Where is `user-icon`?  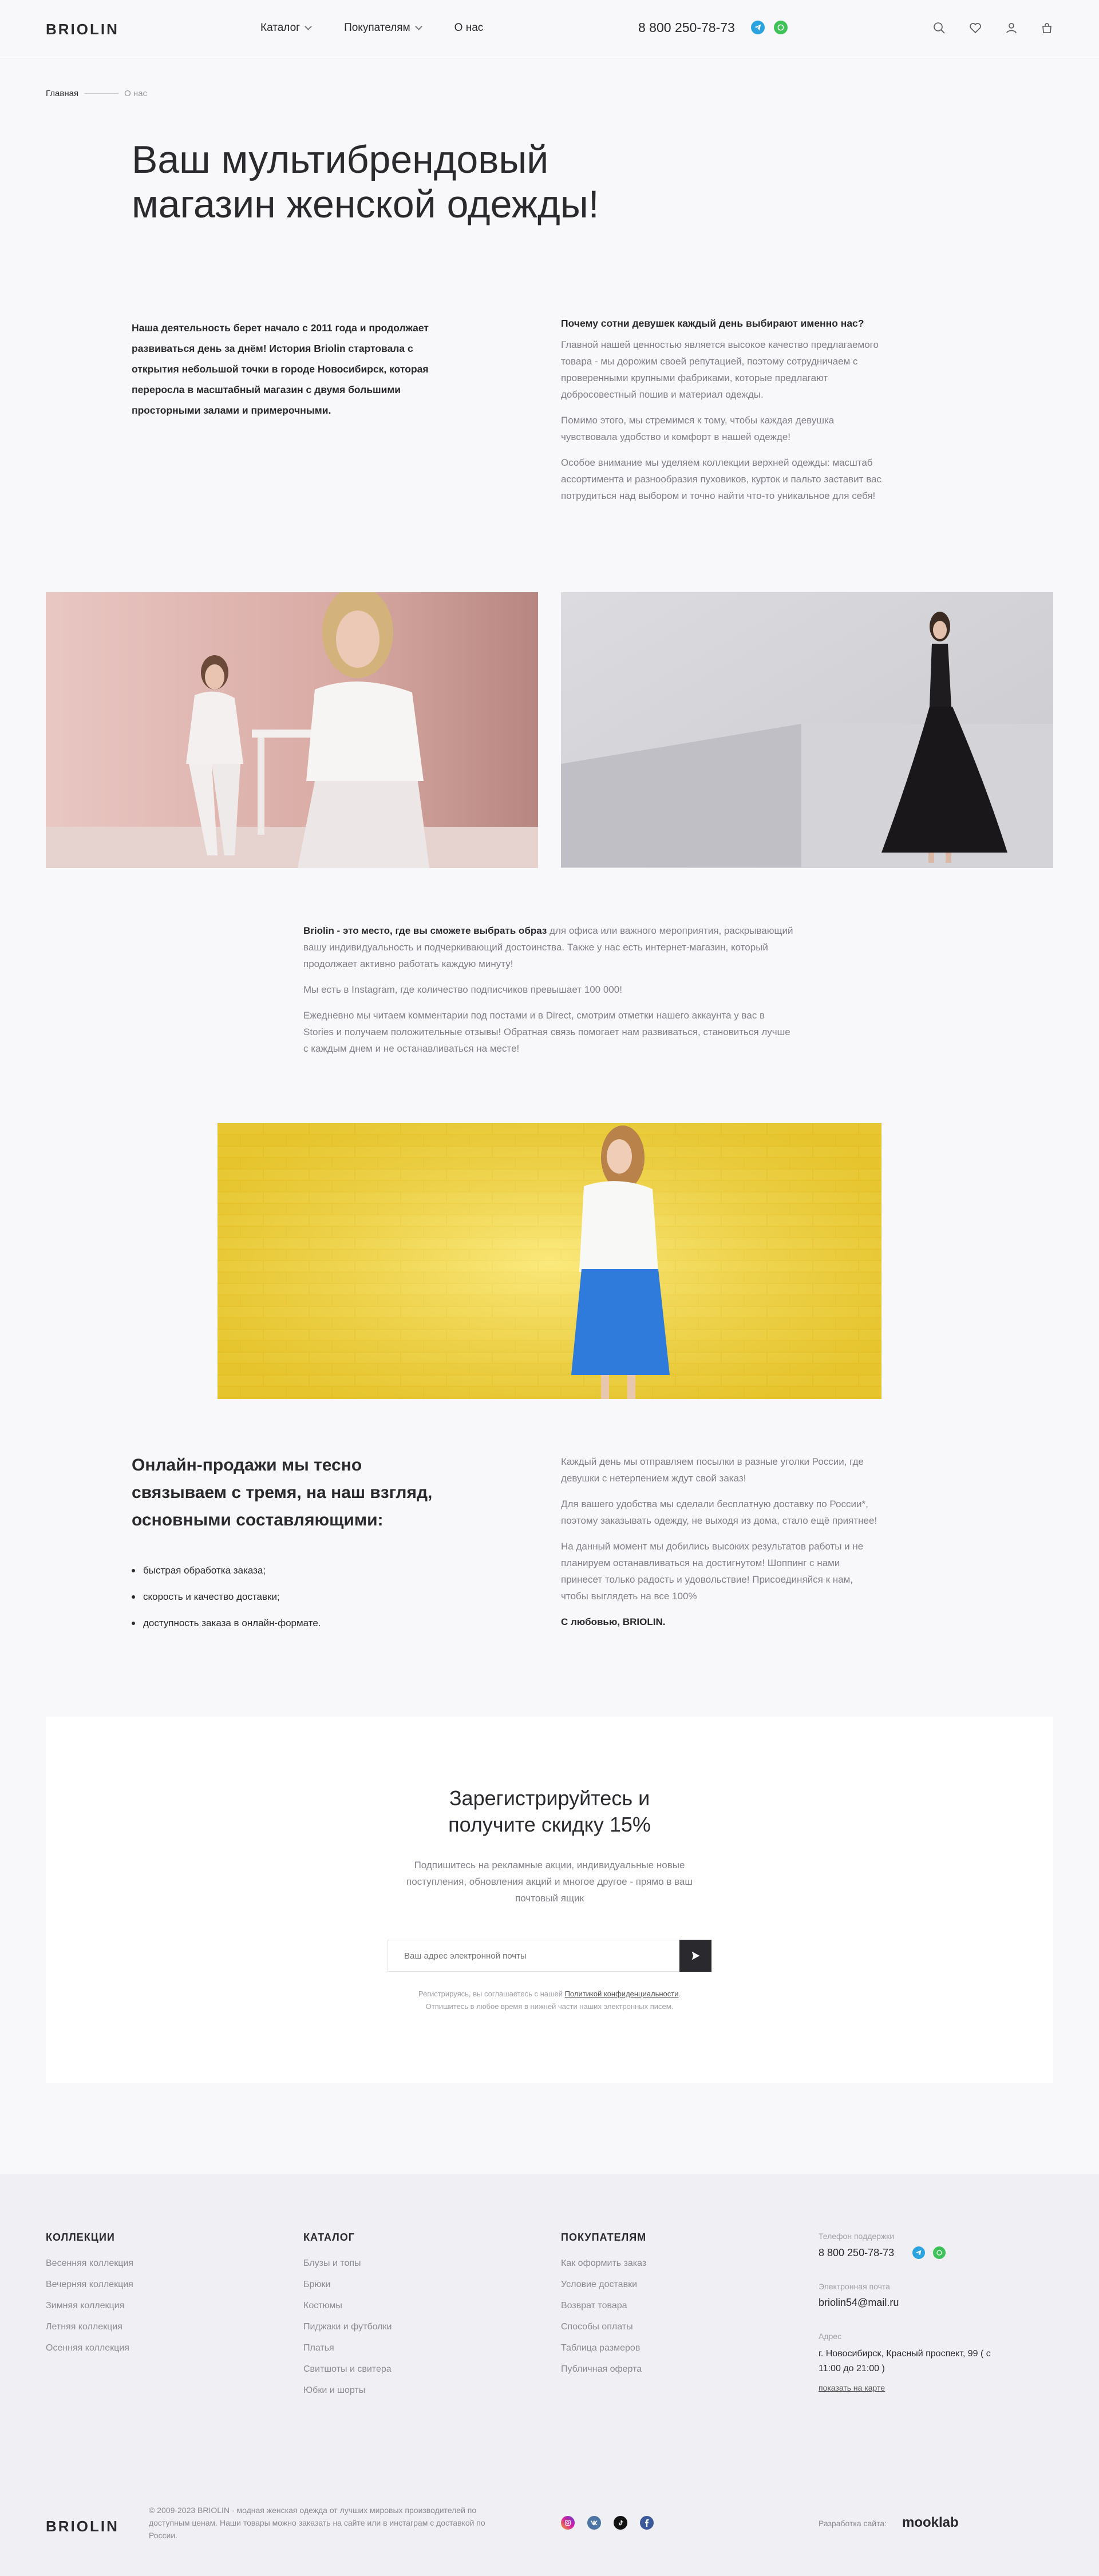 user-icon is located at coordinates (1011, 28).